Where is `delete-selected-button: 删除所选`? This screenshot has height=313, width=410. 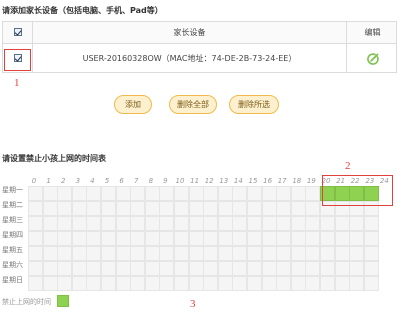
delete-selected-button: 删除所选 is located at coordinates (254, 104).